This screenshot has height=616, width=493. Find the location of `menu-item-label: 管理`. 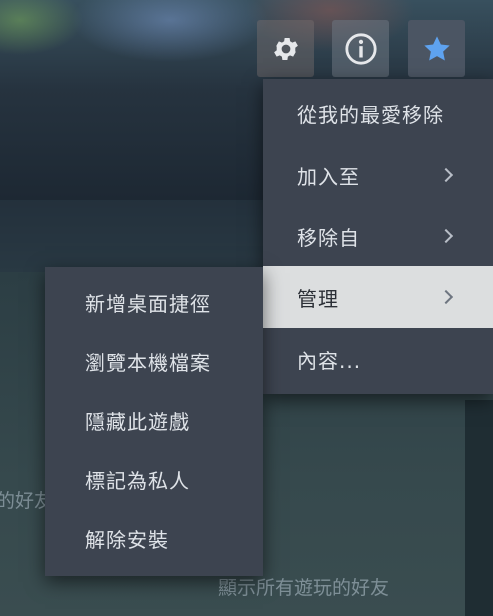

menu-item-label: 管理 is located at coordinates (318, 298).